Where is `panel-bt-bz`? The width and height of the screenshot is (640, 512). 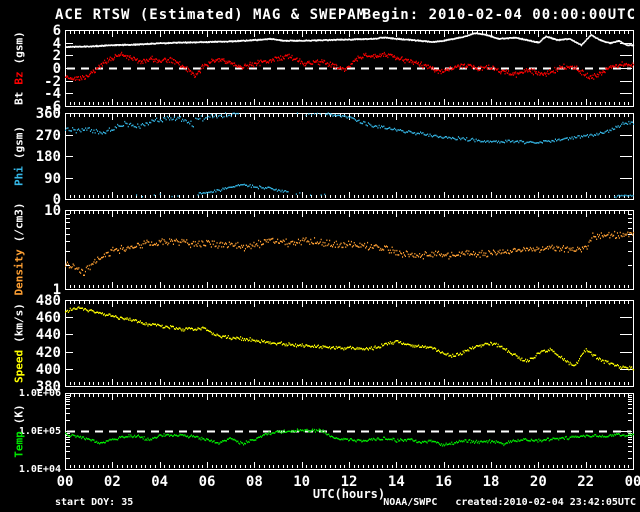 panel-bt-bz is located at coordinates (350, 68).